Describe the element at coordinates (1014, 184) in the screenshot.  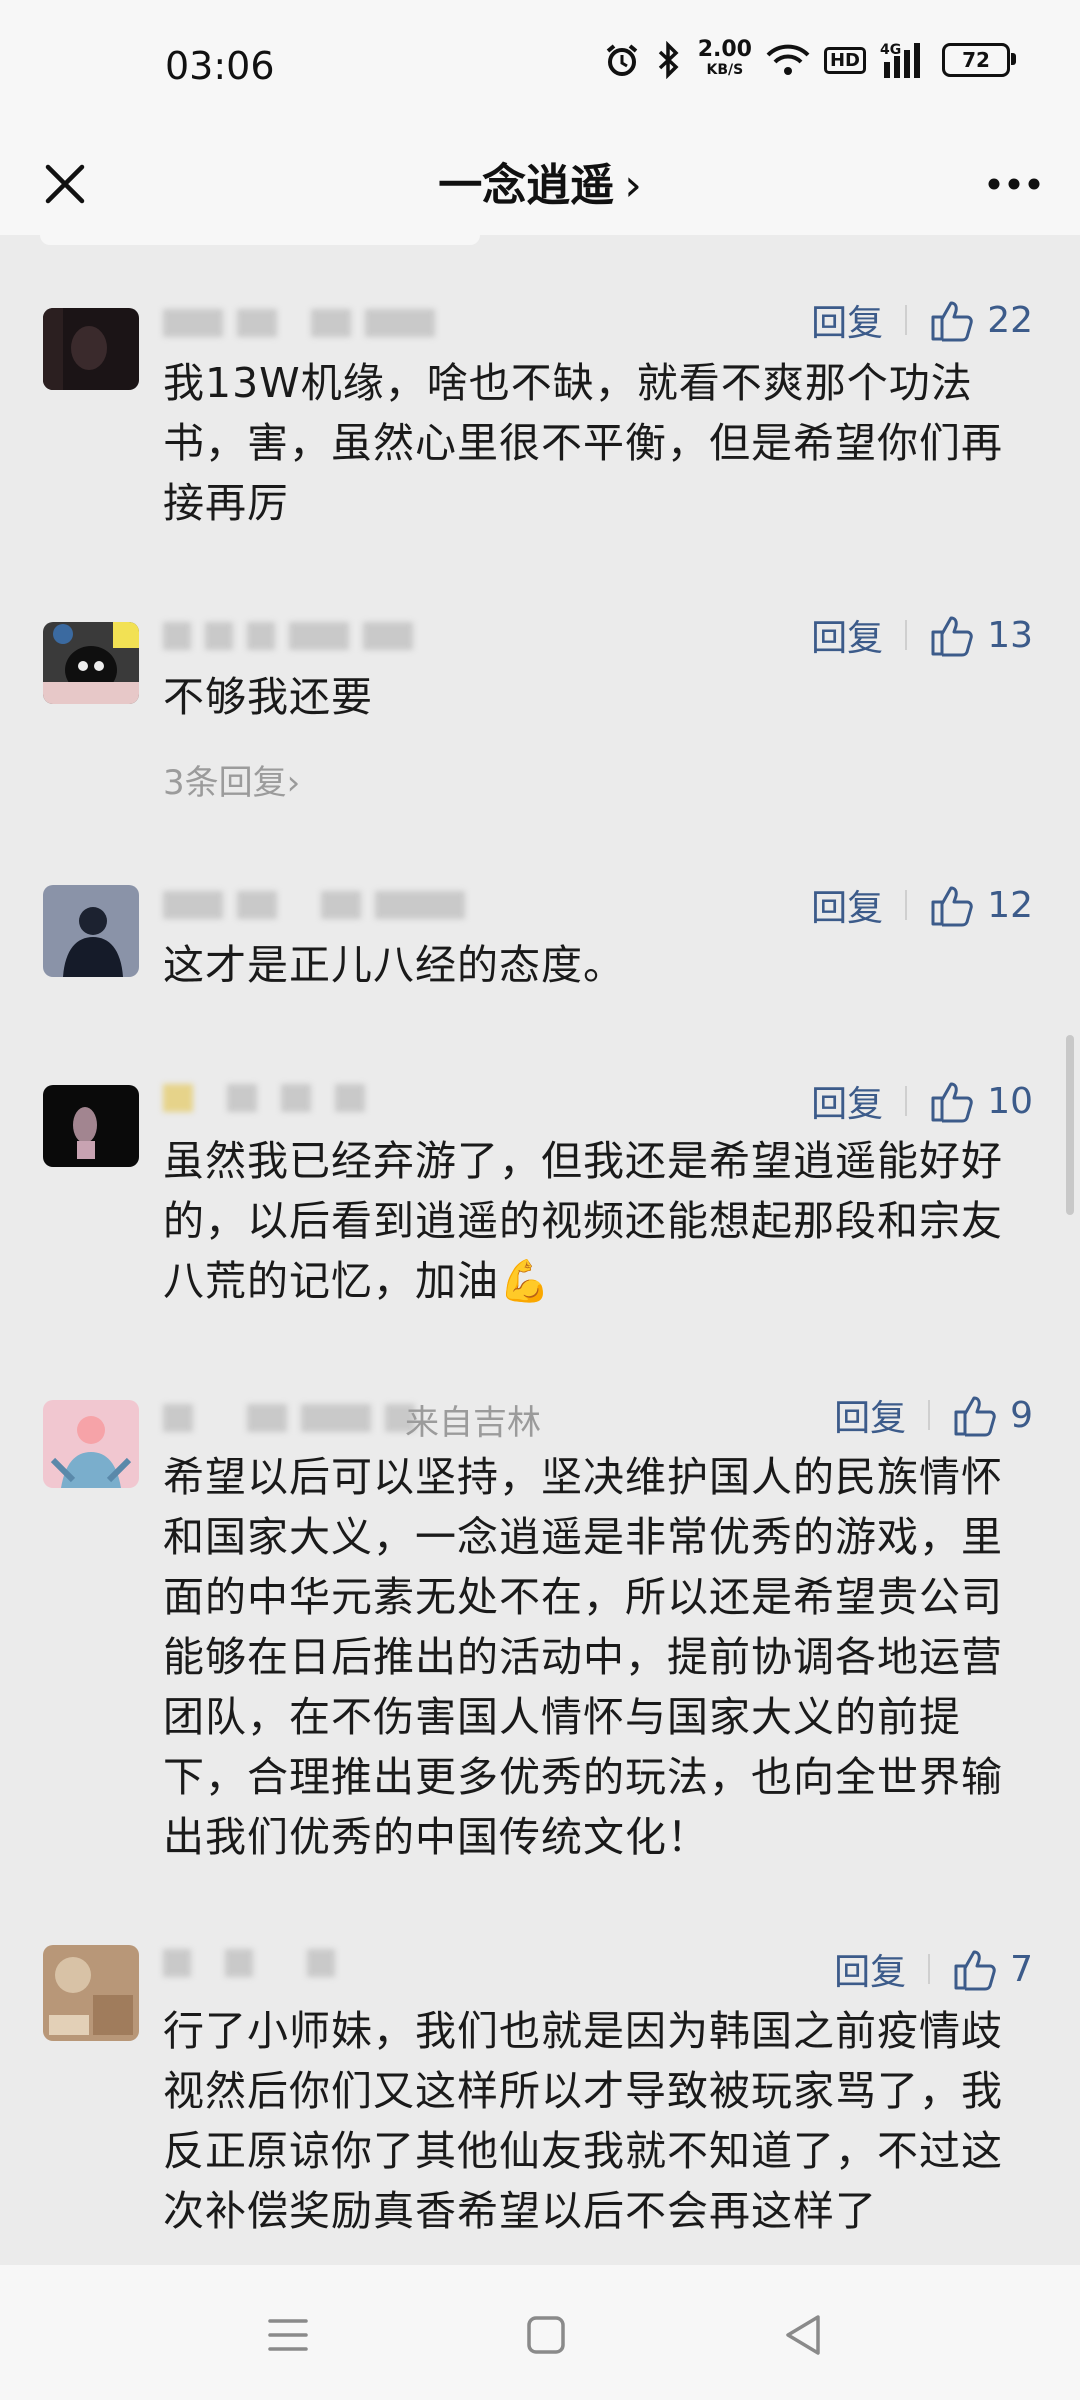
I see `more-icon` at that location.